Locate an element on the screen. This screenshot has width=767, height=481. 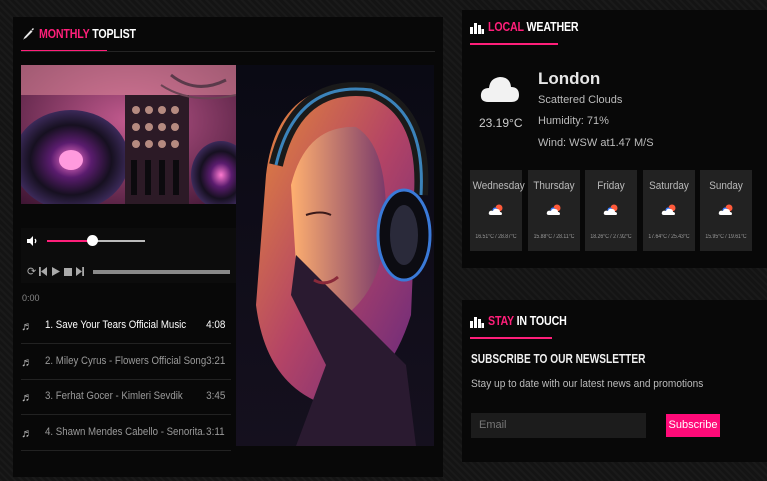
track-duration: 4:08 is located at coordinates (215, 325).